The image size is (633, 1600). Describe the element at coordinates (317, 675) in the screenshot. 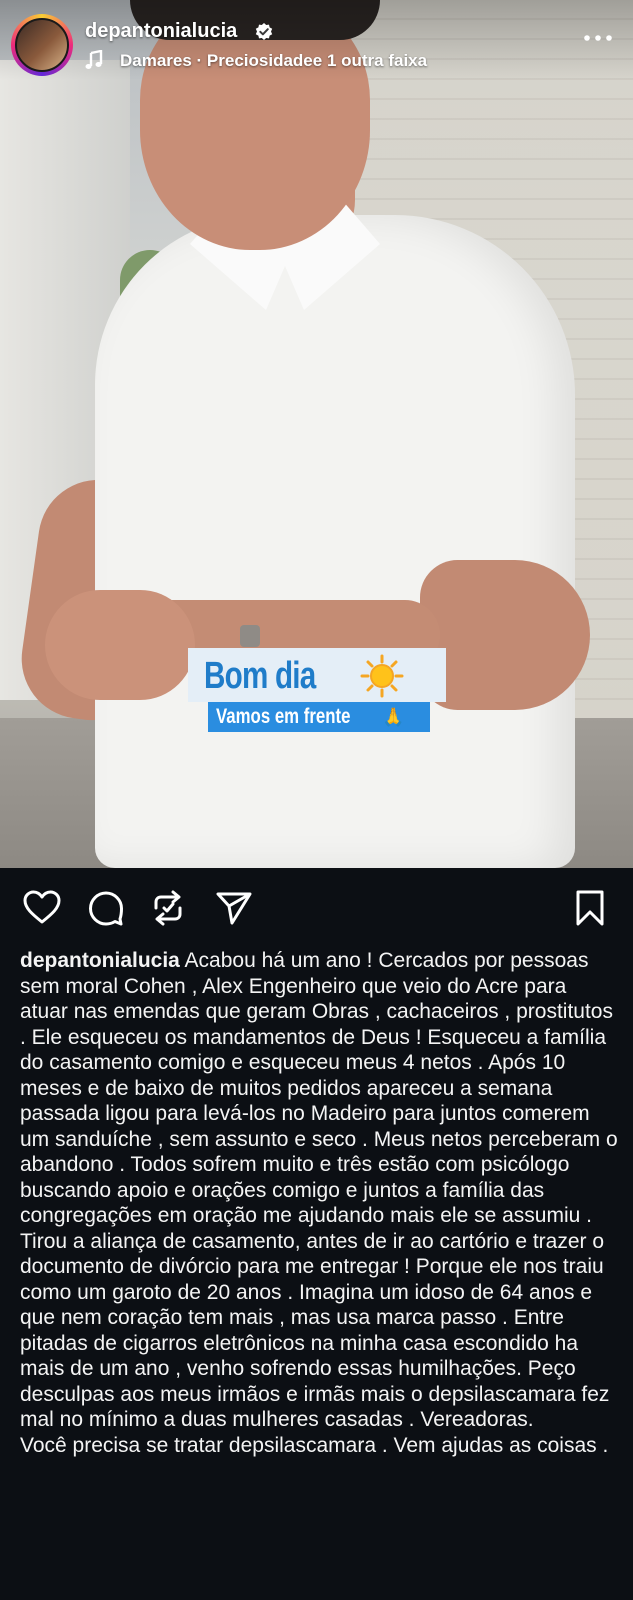

I see `sticker-top-band: Bom dia` at that location.